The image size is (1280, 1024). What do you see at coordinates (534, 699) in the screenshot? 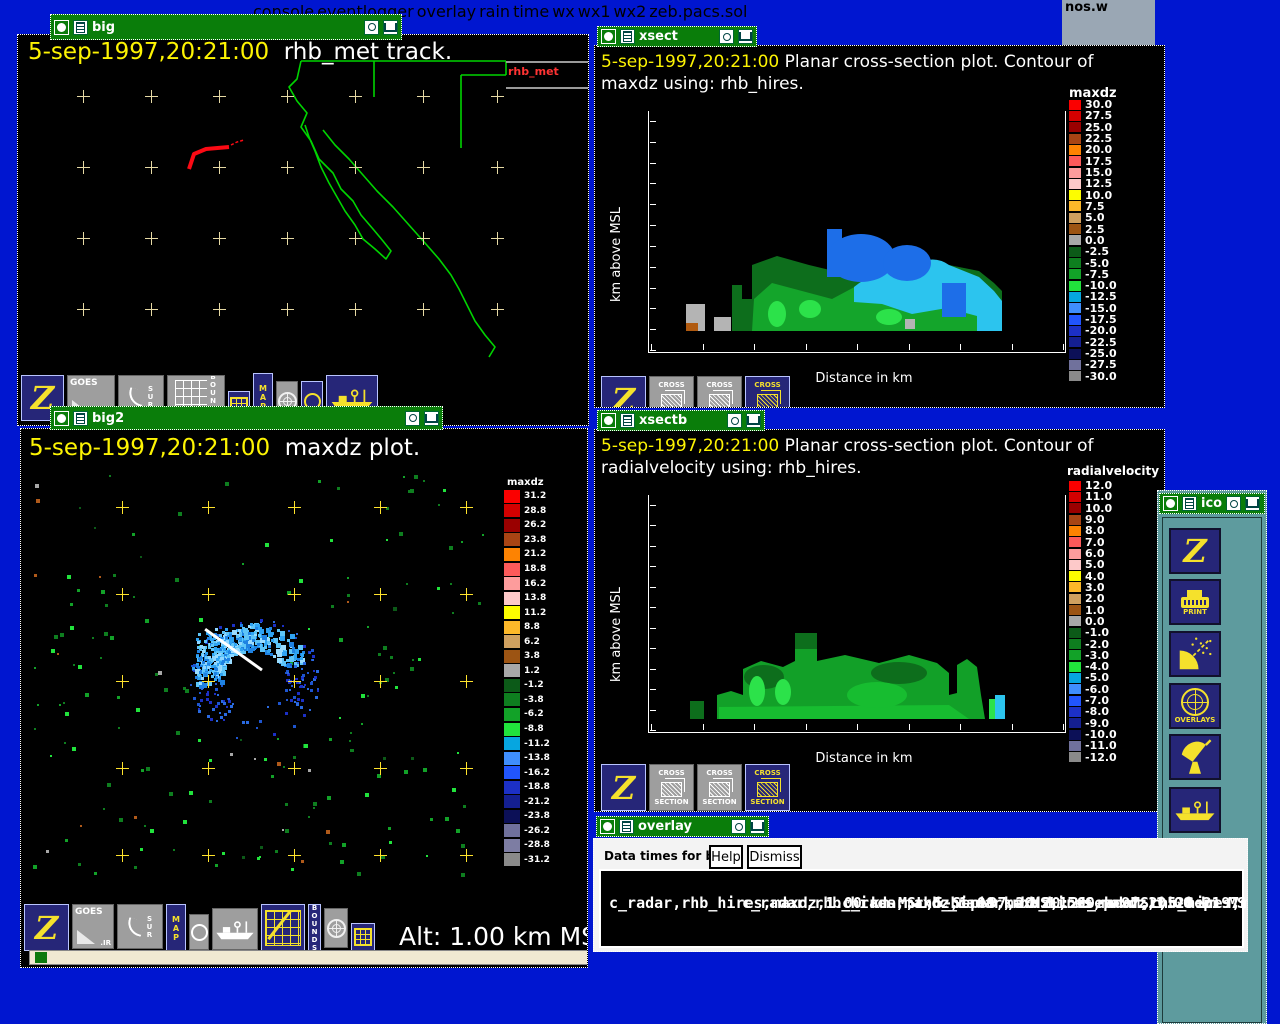
I see `colorbar-value: -3.8` at bounding box center [534, 699].